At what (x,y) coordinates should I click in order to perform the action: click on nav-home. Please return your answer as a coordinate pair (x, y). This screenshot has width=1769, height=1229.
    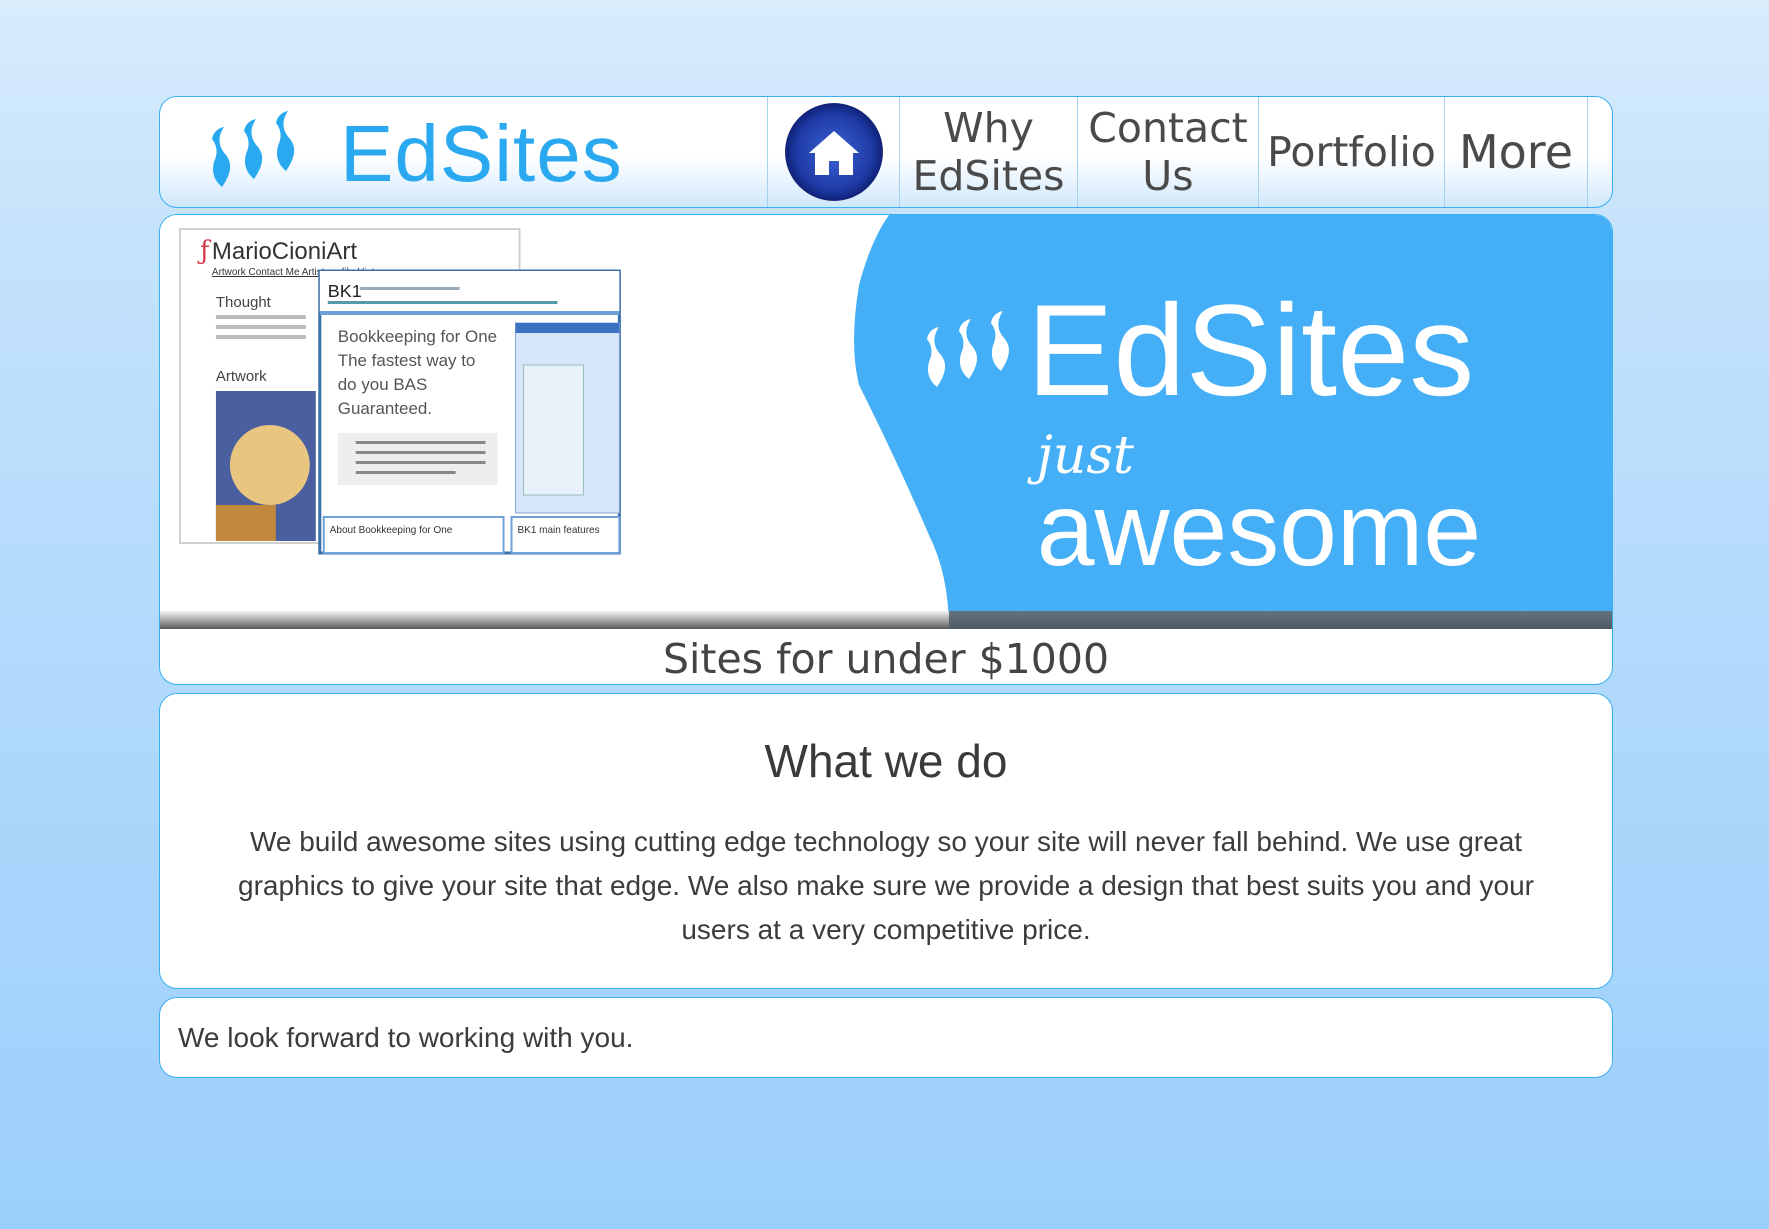
    Looking at the image, I should click on (834, 152).